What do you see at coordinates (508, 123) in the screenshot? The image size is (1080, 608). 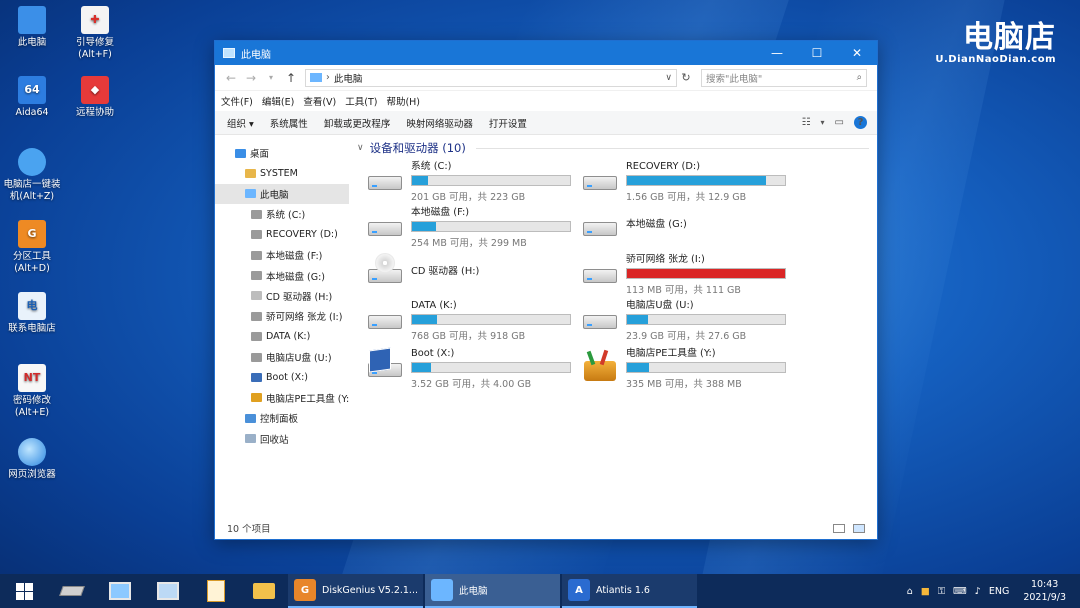 I see `open-settings-button: 打开设置` at bounding box center [508, 123].